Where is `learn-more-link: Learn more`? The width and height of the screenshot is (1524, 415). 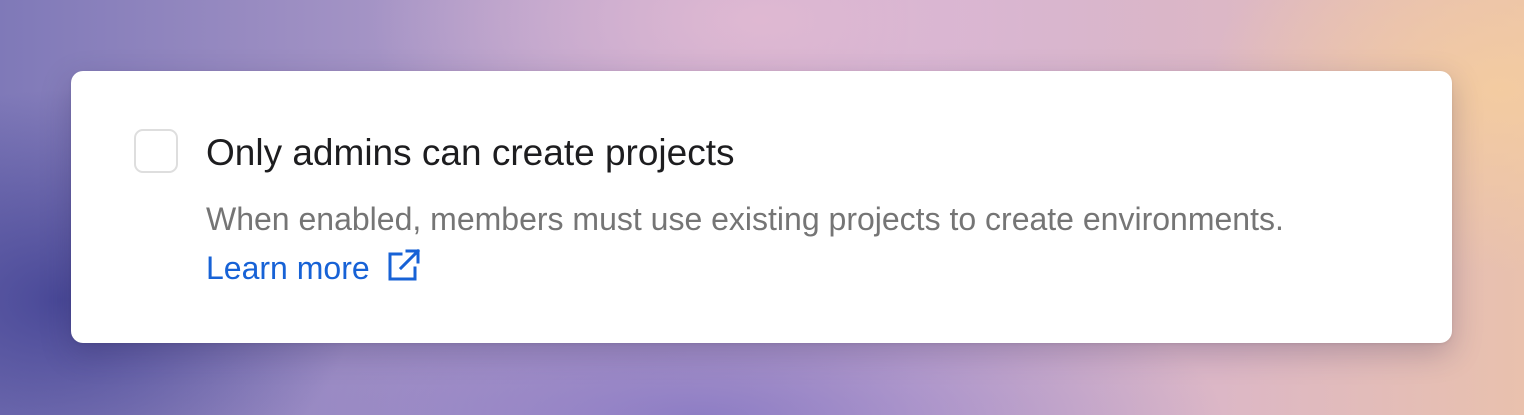 learn-more-link: Learn more is located at coordinates (314, 267).